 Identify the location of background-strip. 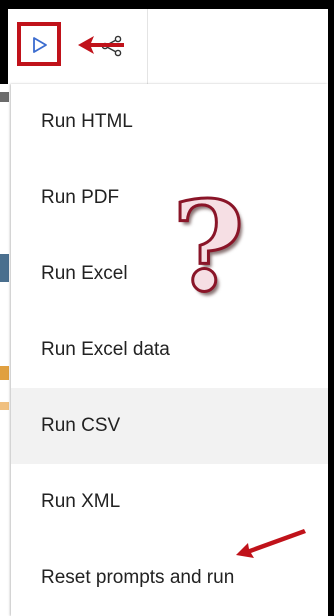
(5, 350).